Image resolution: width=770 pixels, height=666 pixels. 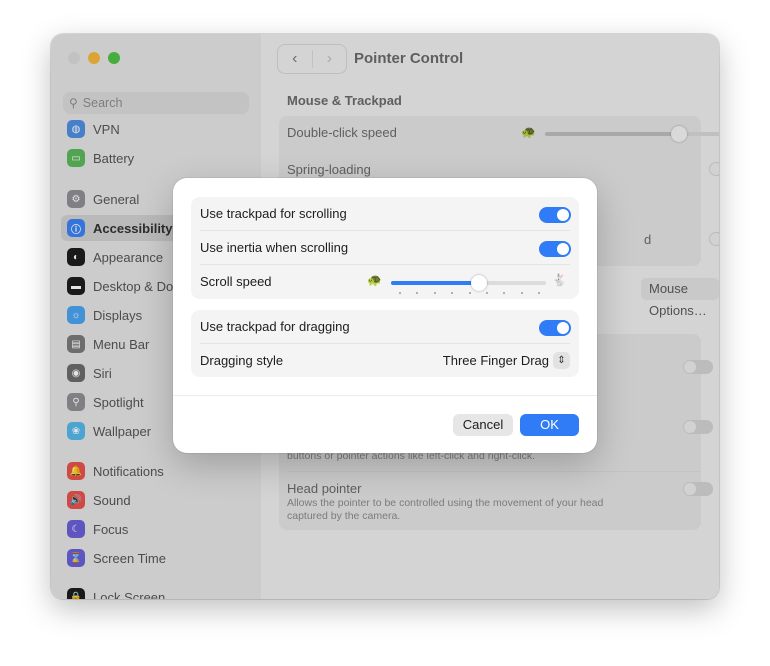 What do you see at coordinates (236, 281) in the screenshot?
I see `scroll-speed-label: Scroll speed` at bounding box center [236, 281].